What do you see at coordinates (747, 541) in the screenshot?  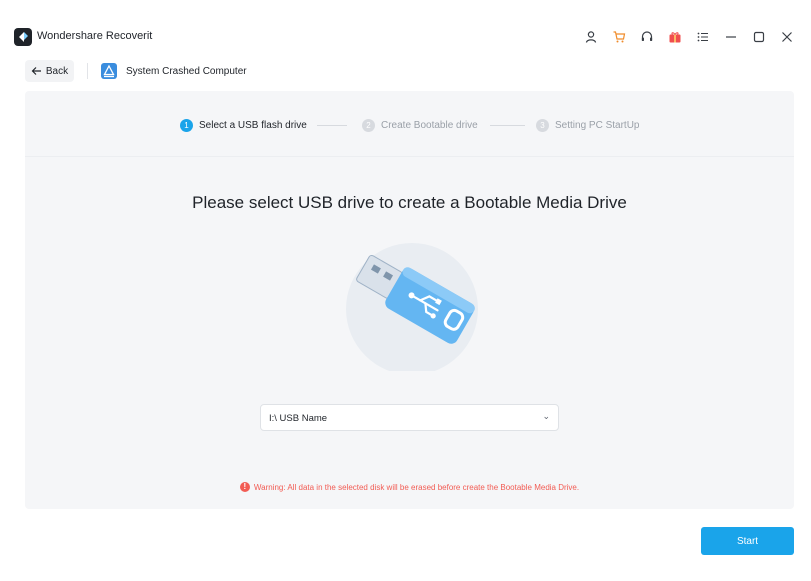 I see `start-button: Start` at bounding box center [747, 541].